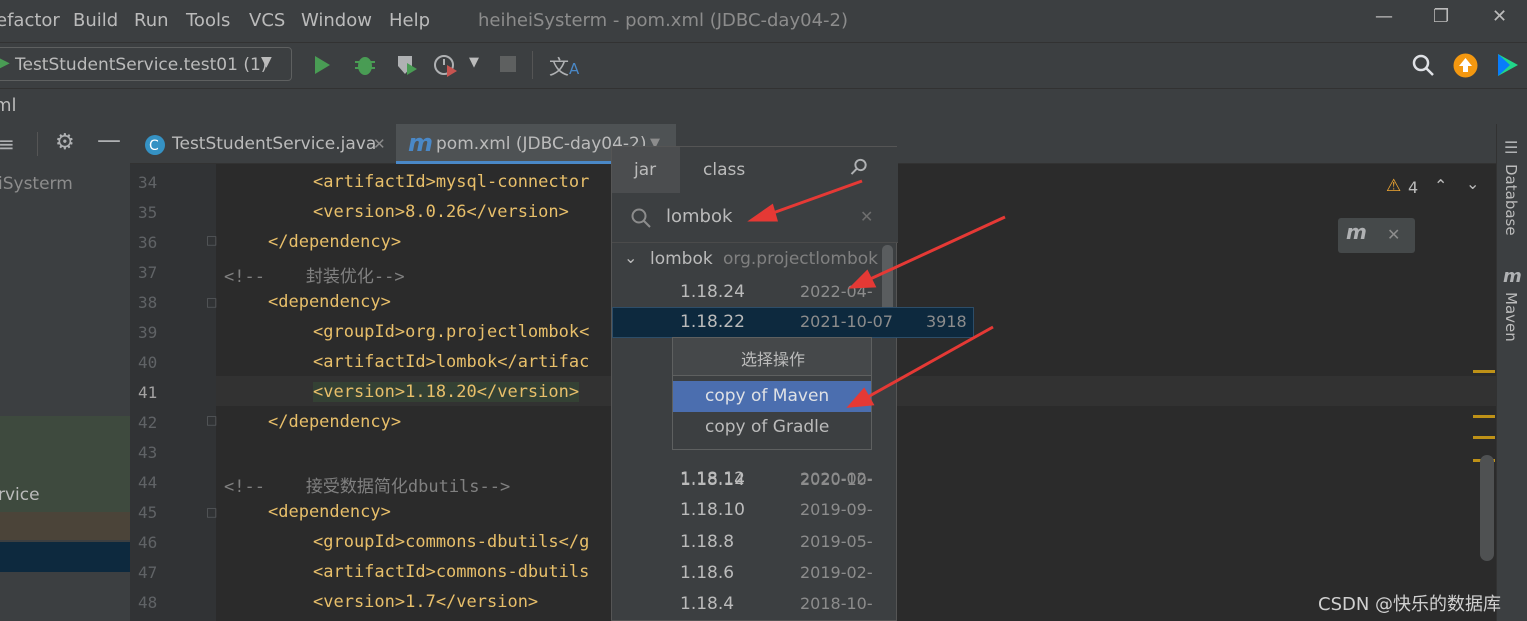  I want to click on version-date: 2019-09-, so click(836, 509).